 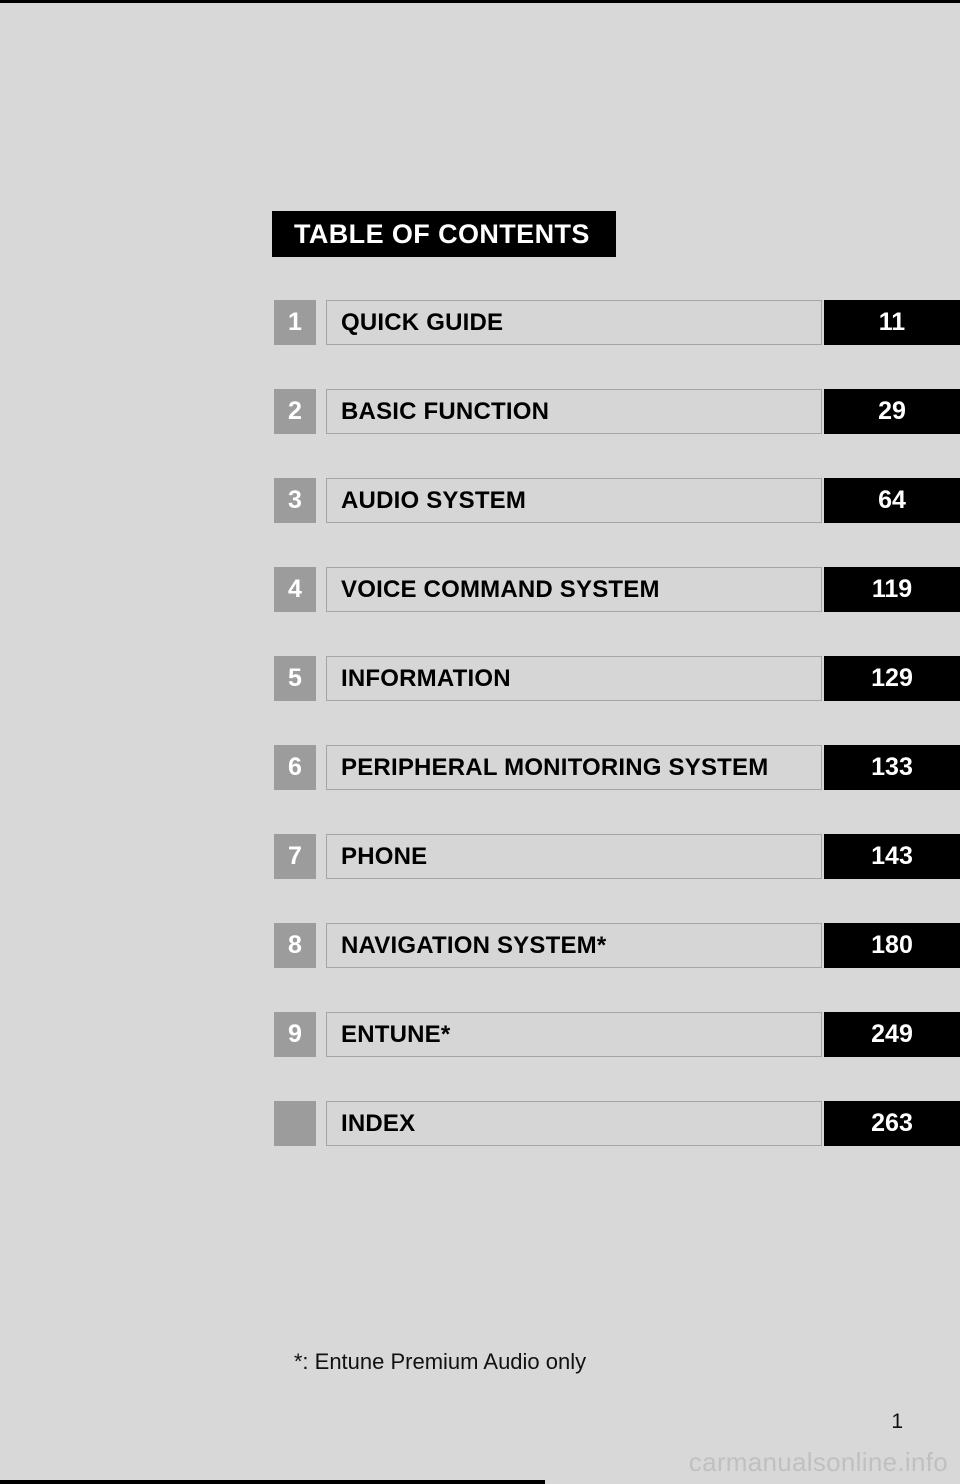 I want to click on toc-chapter-number: 7, so click(x=295, y=856).